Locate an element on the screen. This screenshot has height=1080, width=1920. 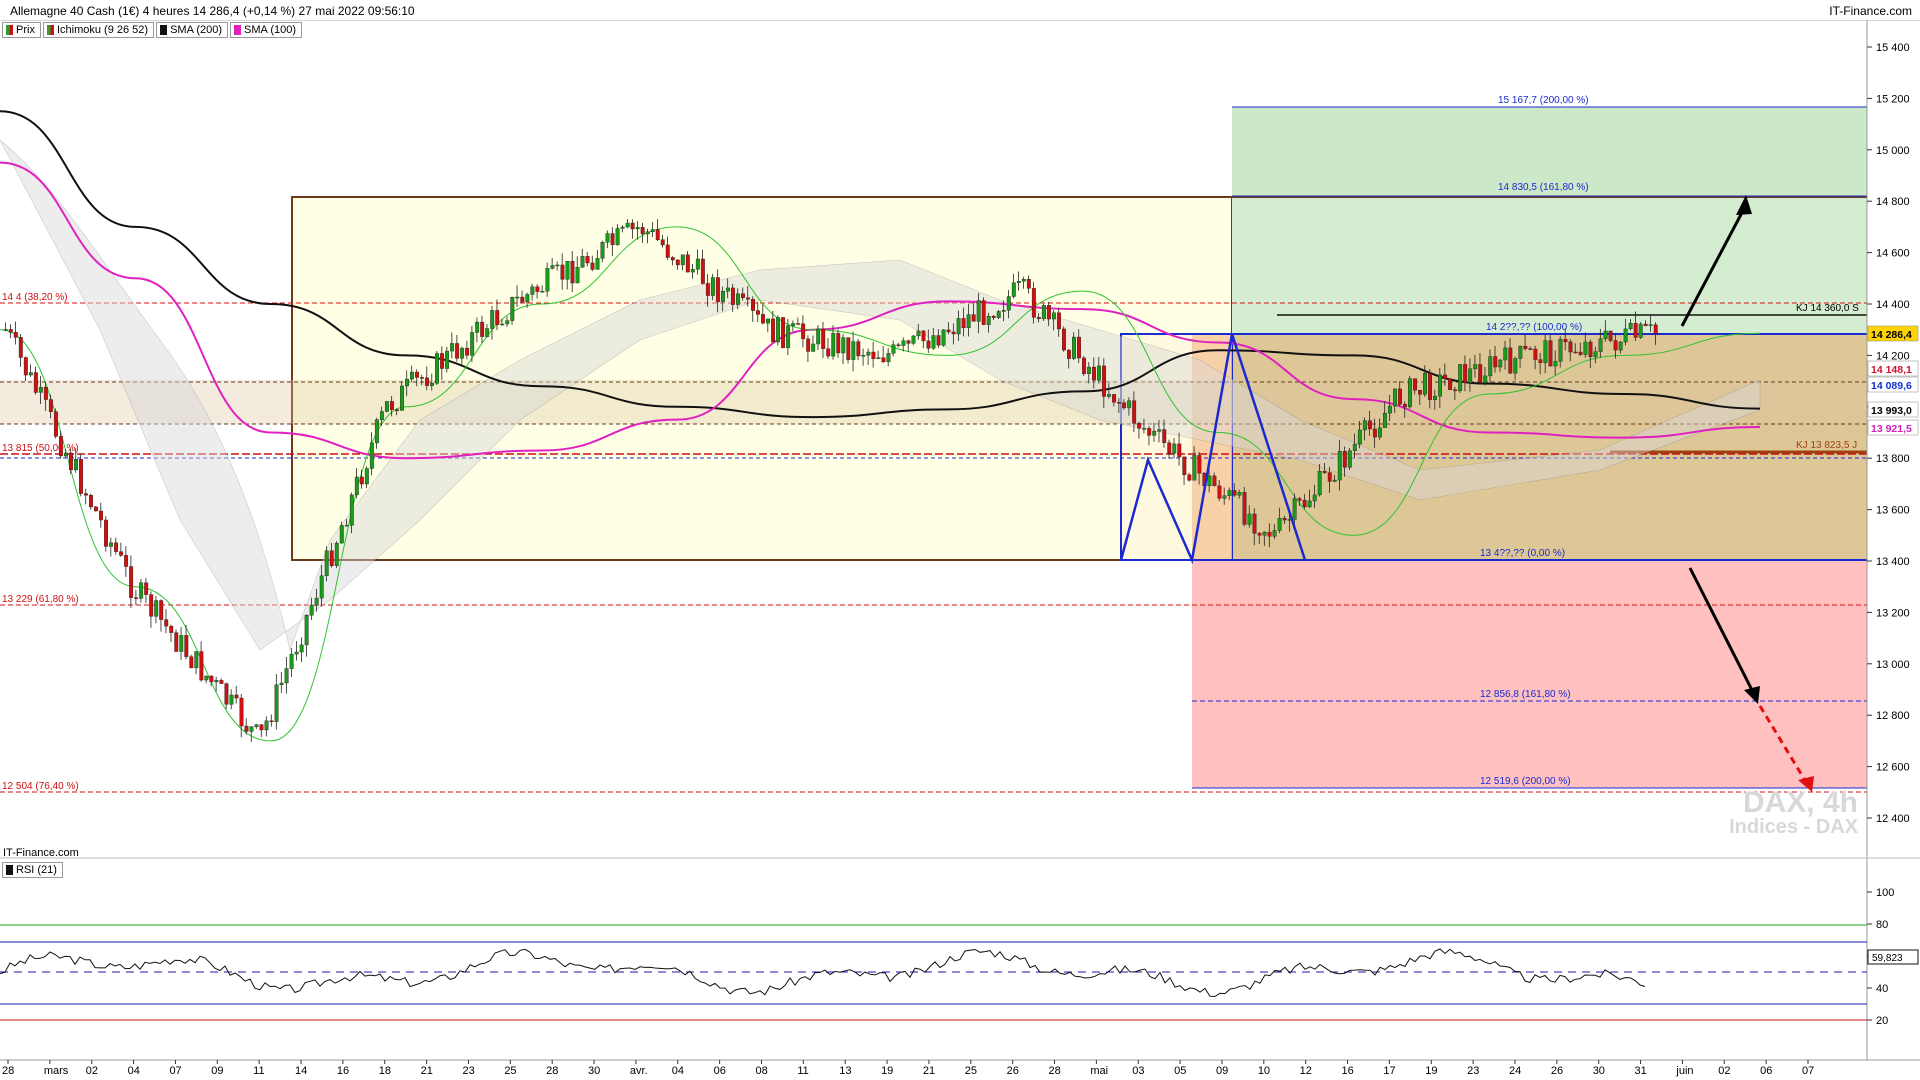
time-tick-label: 12 is located at coordinates (1306, 1071).